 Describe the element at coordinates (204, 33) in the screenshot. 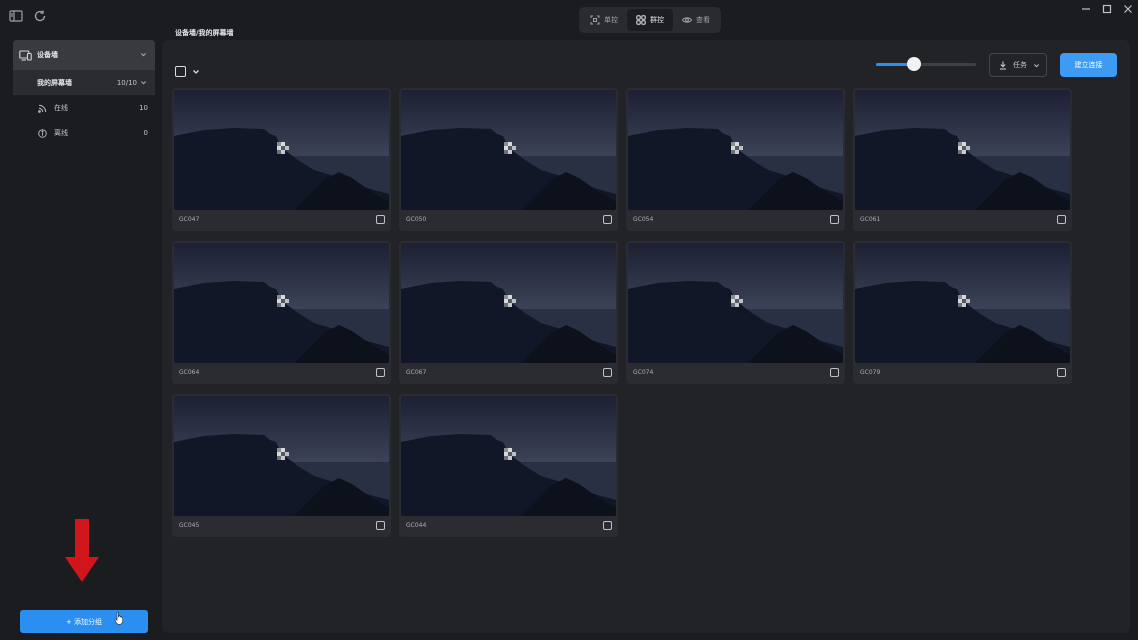

I see `breadcrumb: 设备墙/我的屏幕墙` at that location.